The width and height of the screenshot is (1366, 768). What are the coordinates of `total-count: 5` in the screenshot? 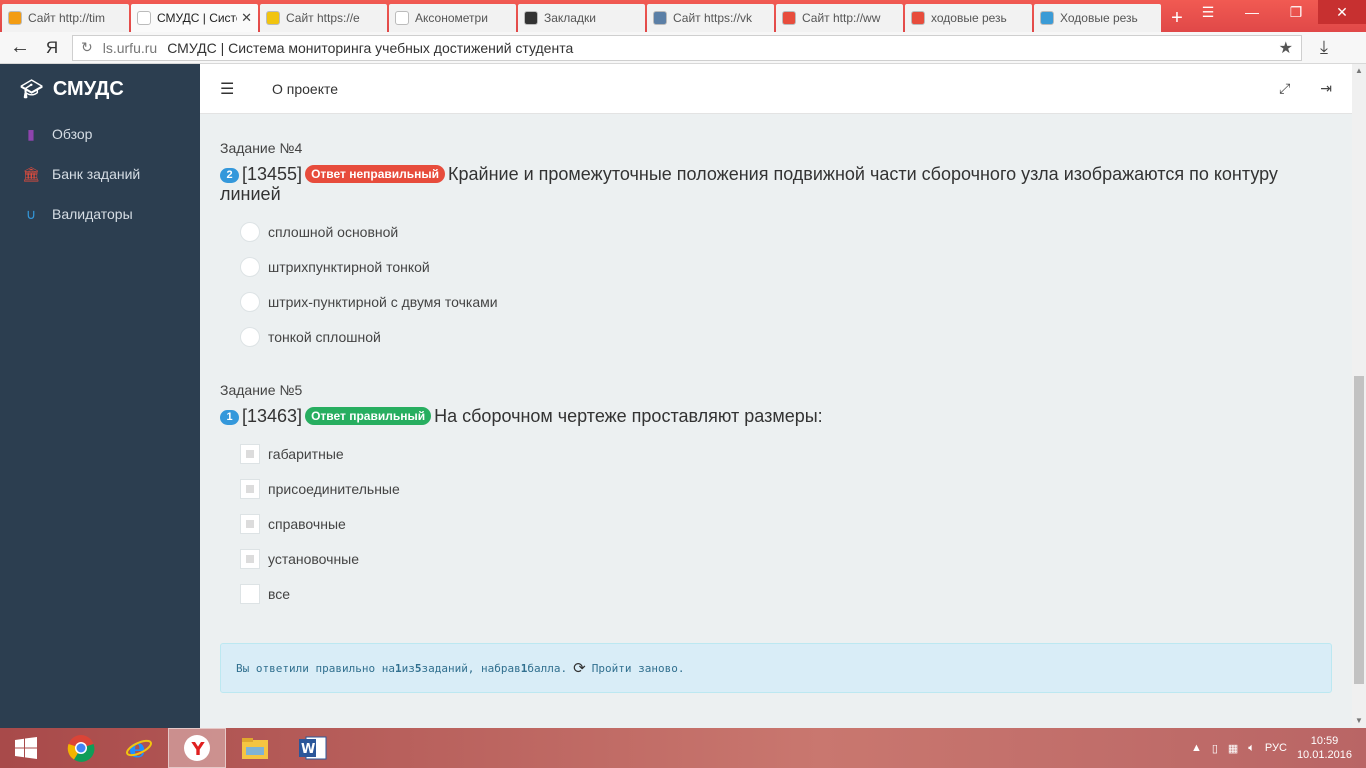 It's located at (418, 668).